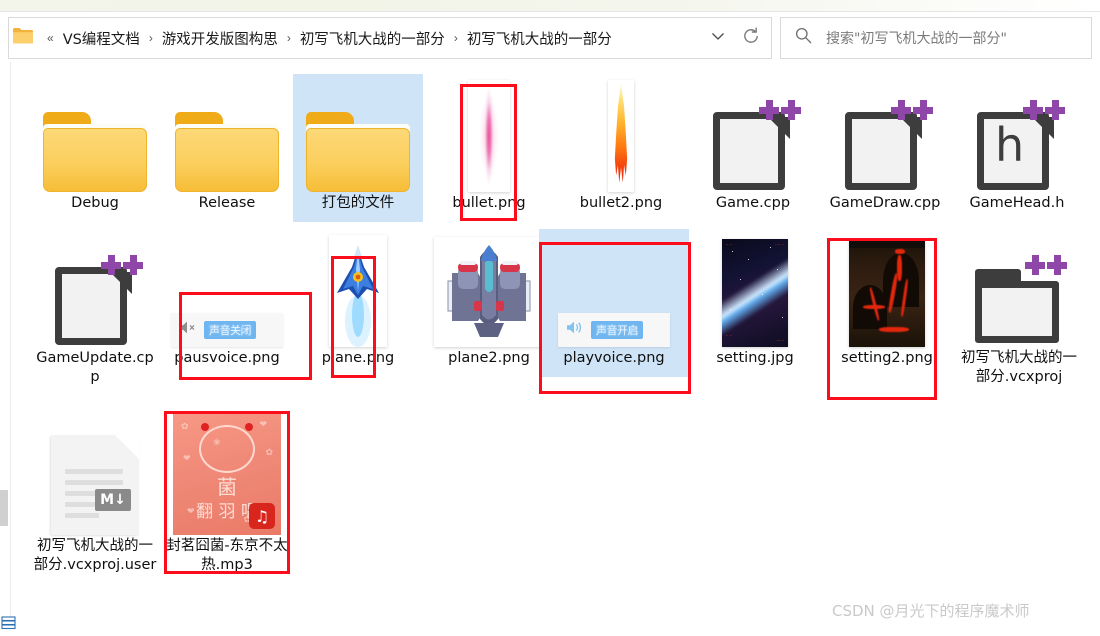 This screenshot has width=1100, height=636. What do you see at coordinates (489, 358) in the screenshot?
I see `file-label: plane2.png` at bounding box center [489, 358].